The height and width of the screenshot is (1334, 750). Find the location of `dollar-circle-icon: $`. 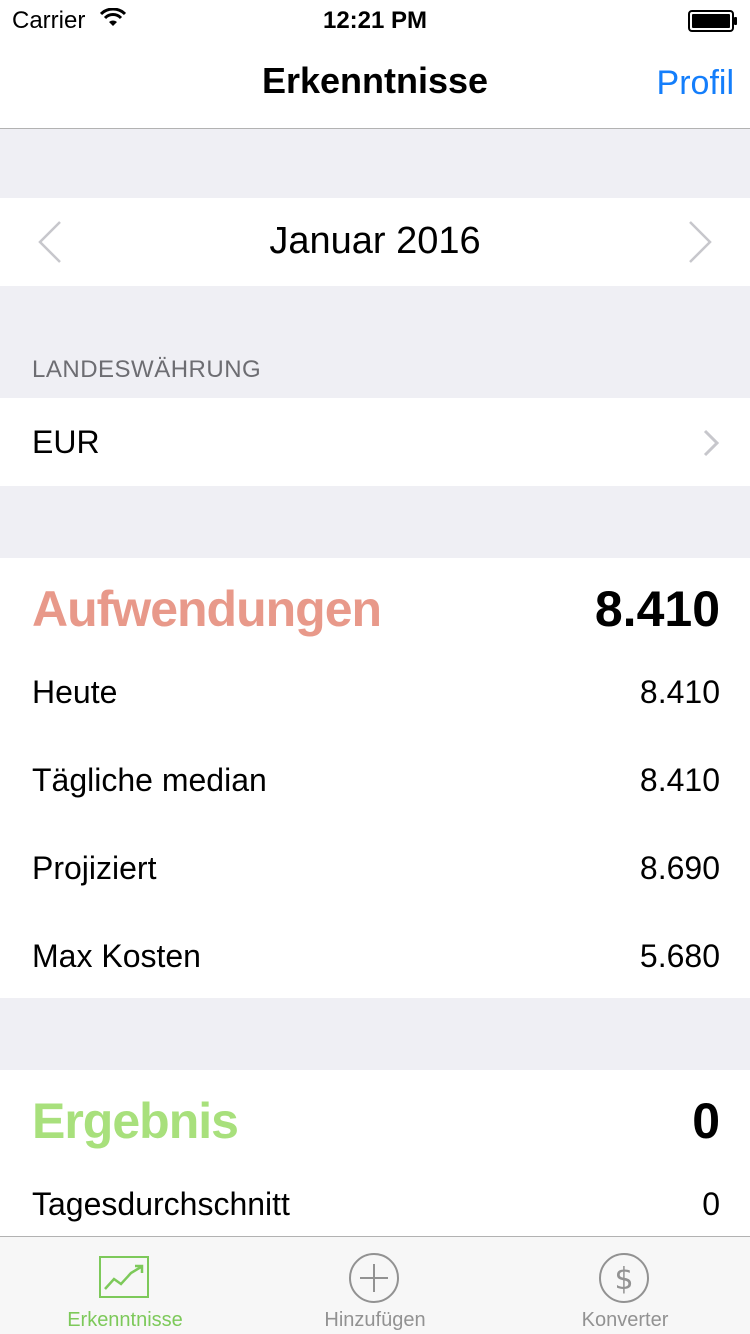

dollar-circle-icon: $ is located at coordinates (624, 1278).